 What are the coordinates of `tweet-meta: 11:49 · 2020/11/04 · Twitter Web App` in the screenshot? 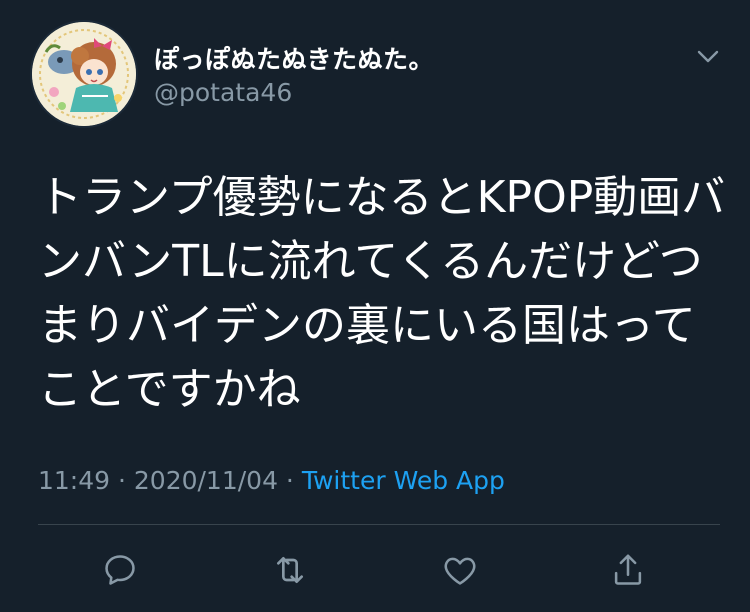 It's located at (271, 480).